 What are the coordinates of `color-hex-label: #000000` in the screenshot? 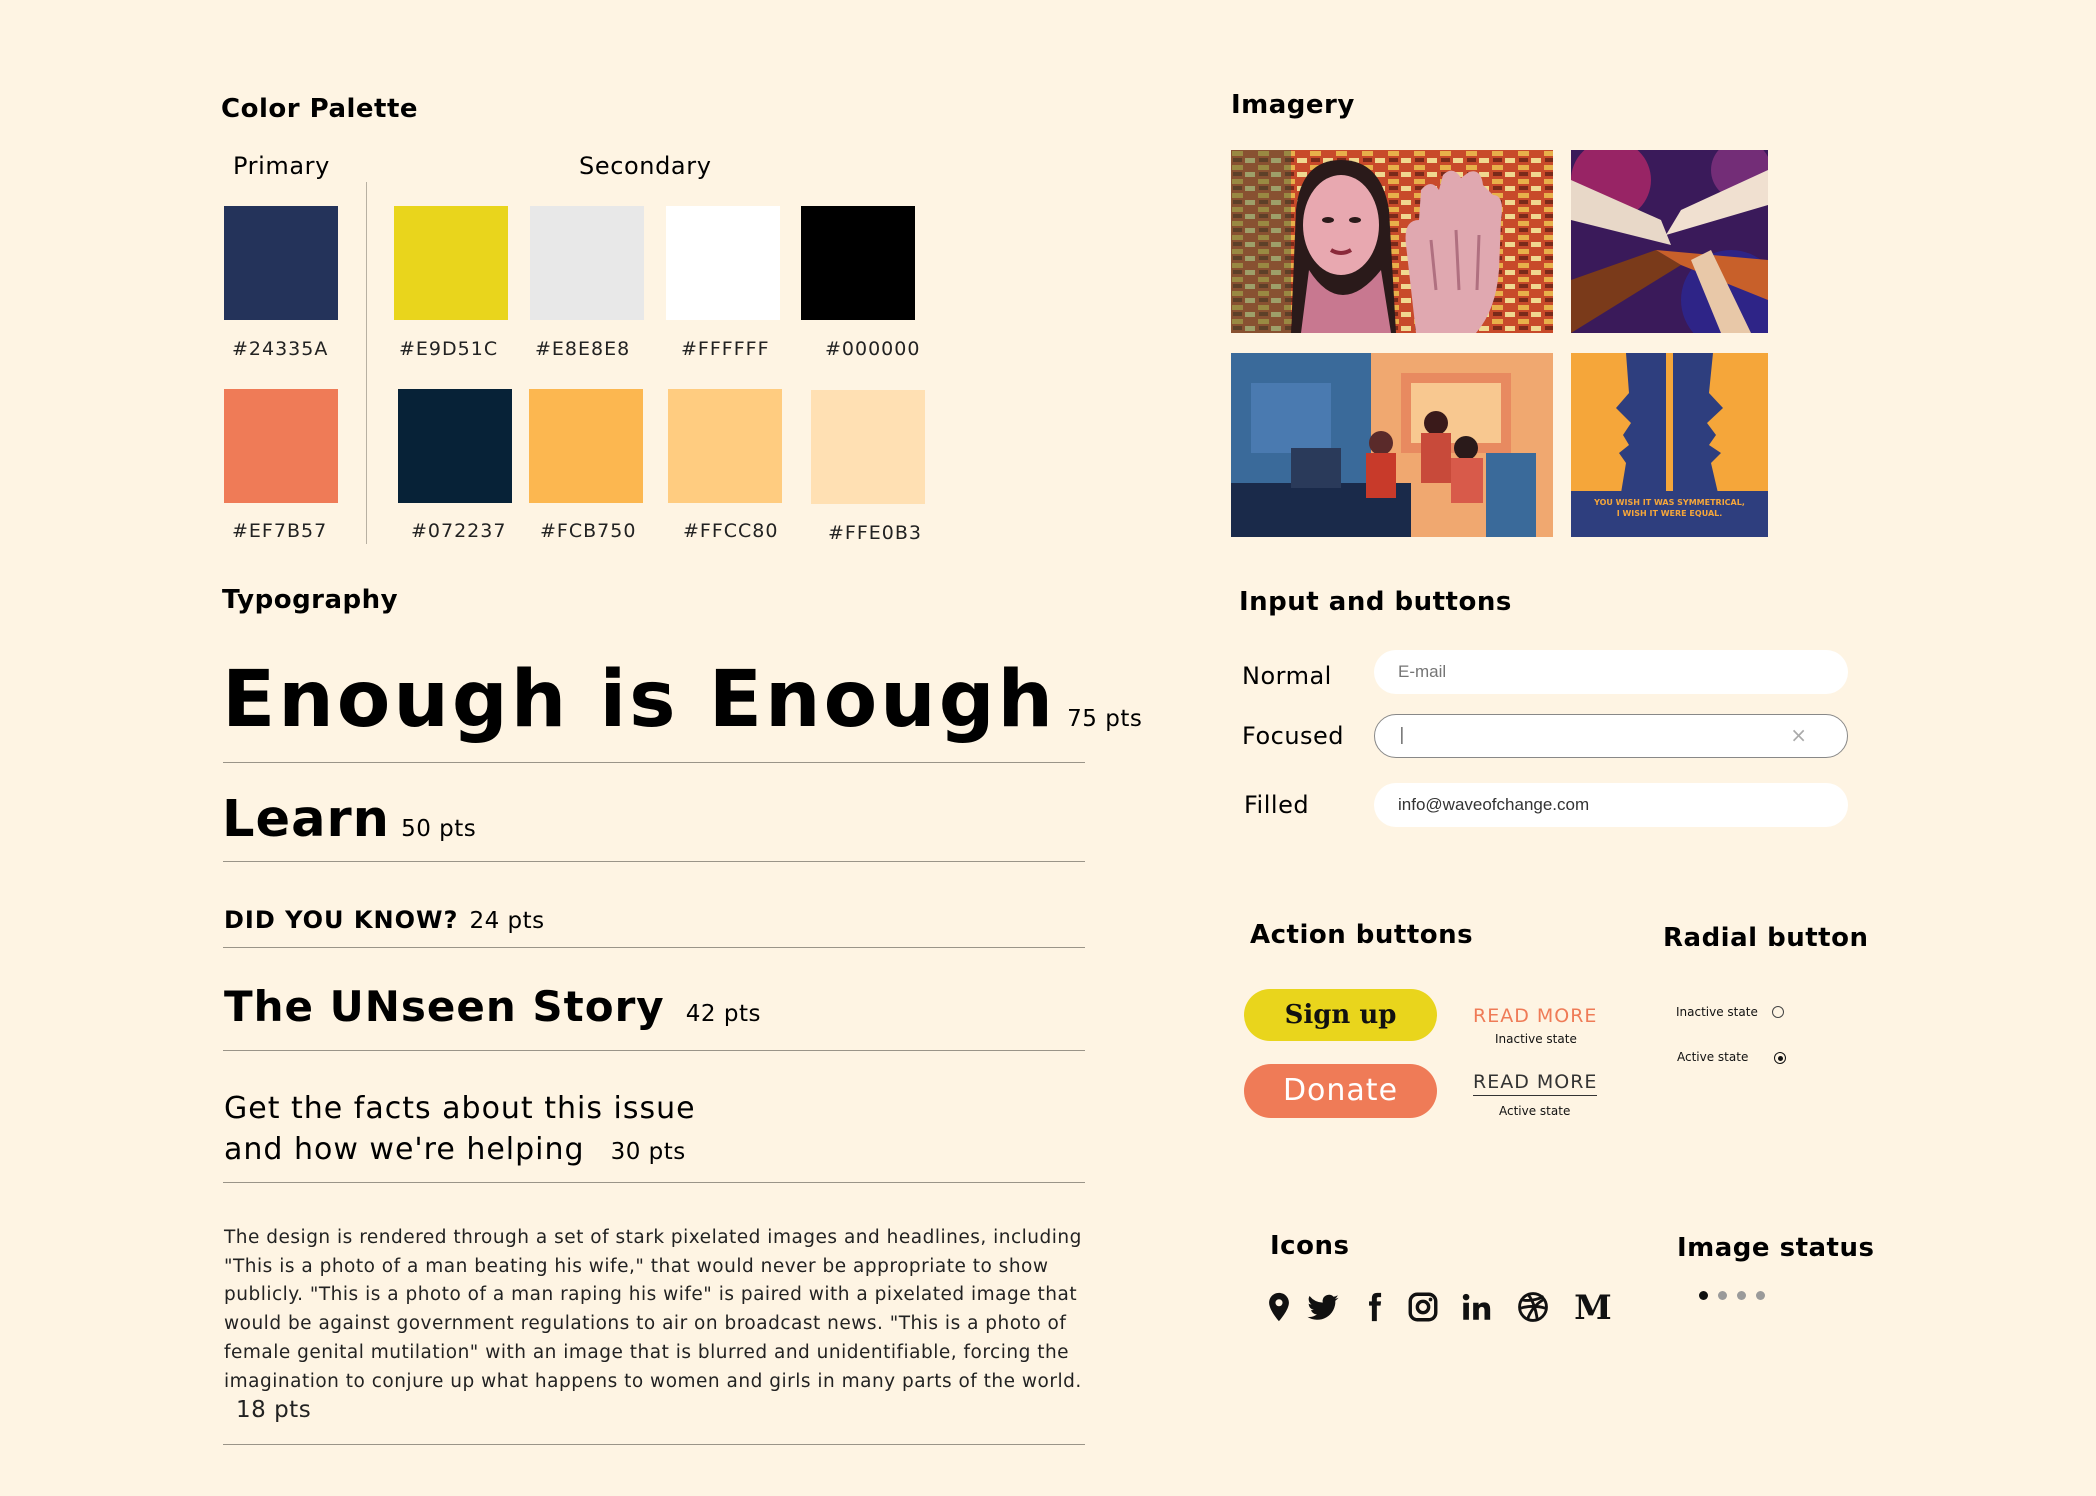 It's located at (873, 349).